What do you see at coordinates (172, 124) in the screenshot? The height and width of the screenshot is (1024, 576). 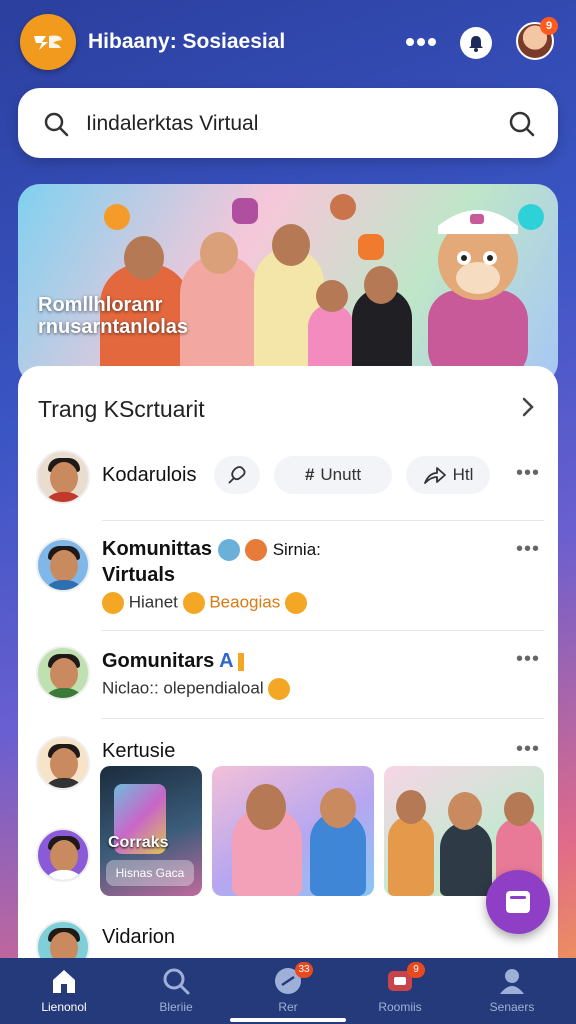 I see `search-input: Iindalerktas Virtual` at bounding box center [172, 124].